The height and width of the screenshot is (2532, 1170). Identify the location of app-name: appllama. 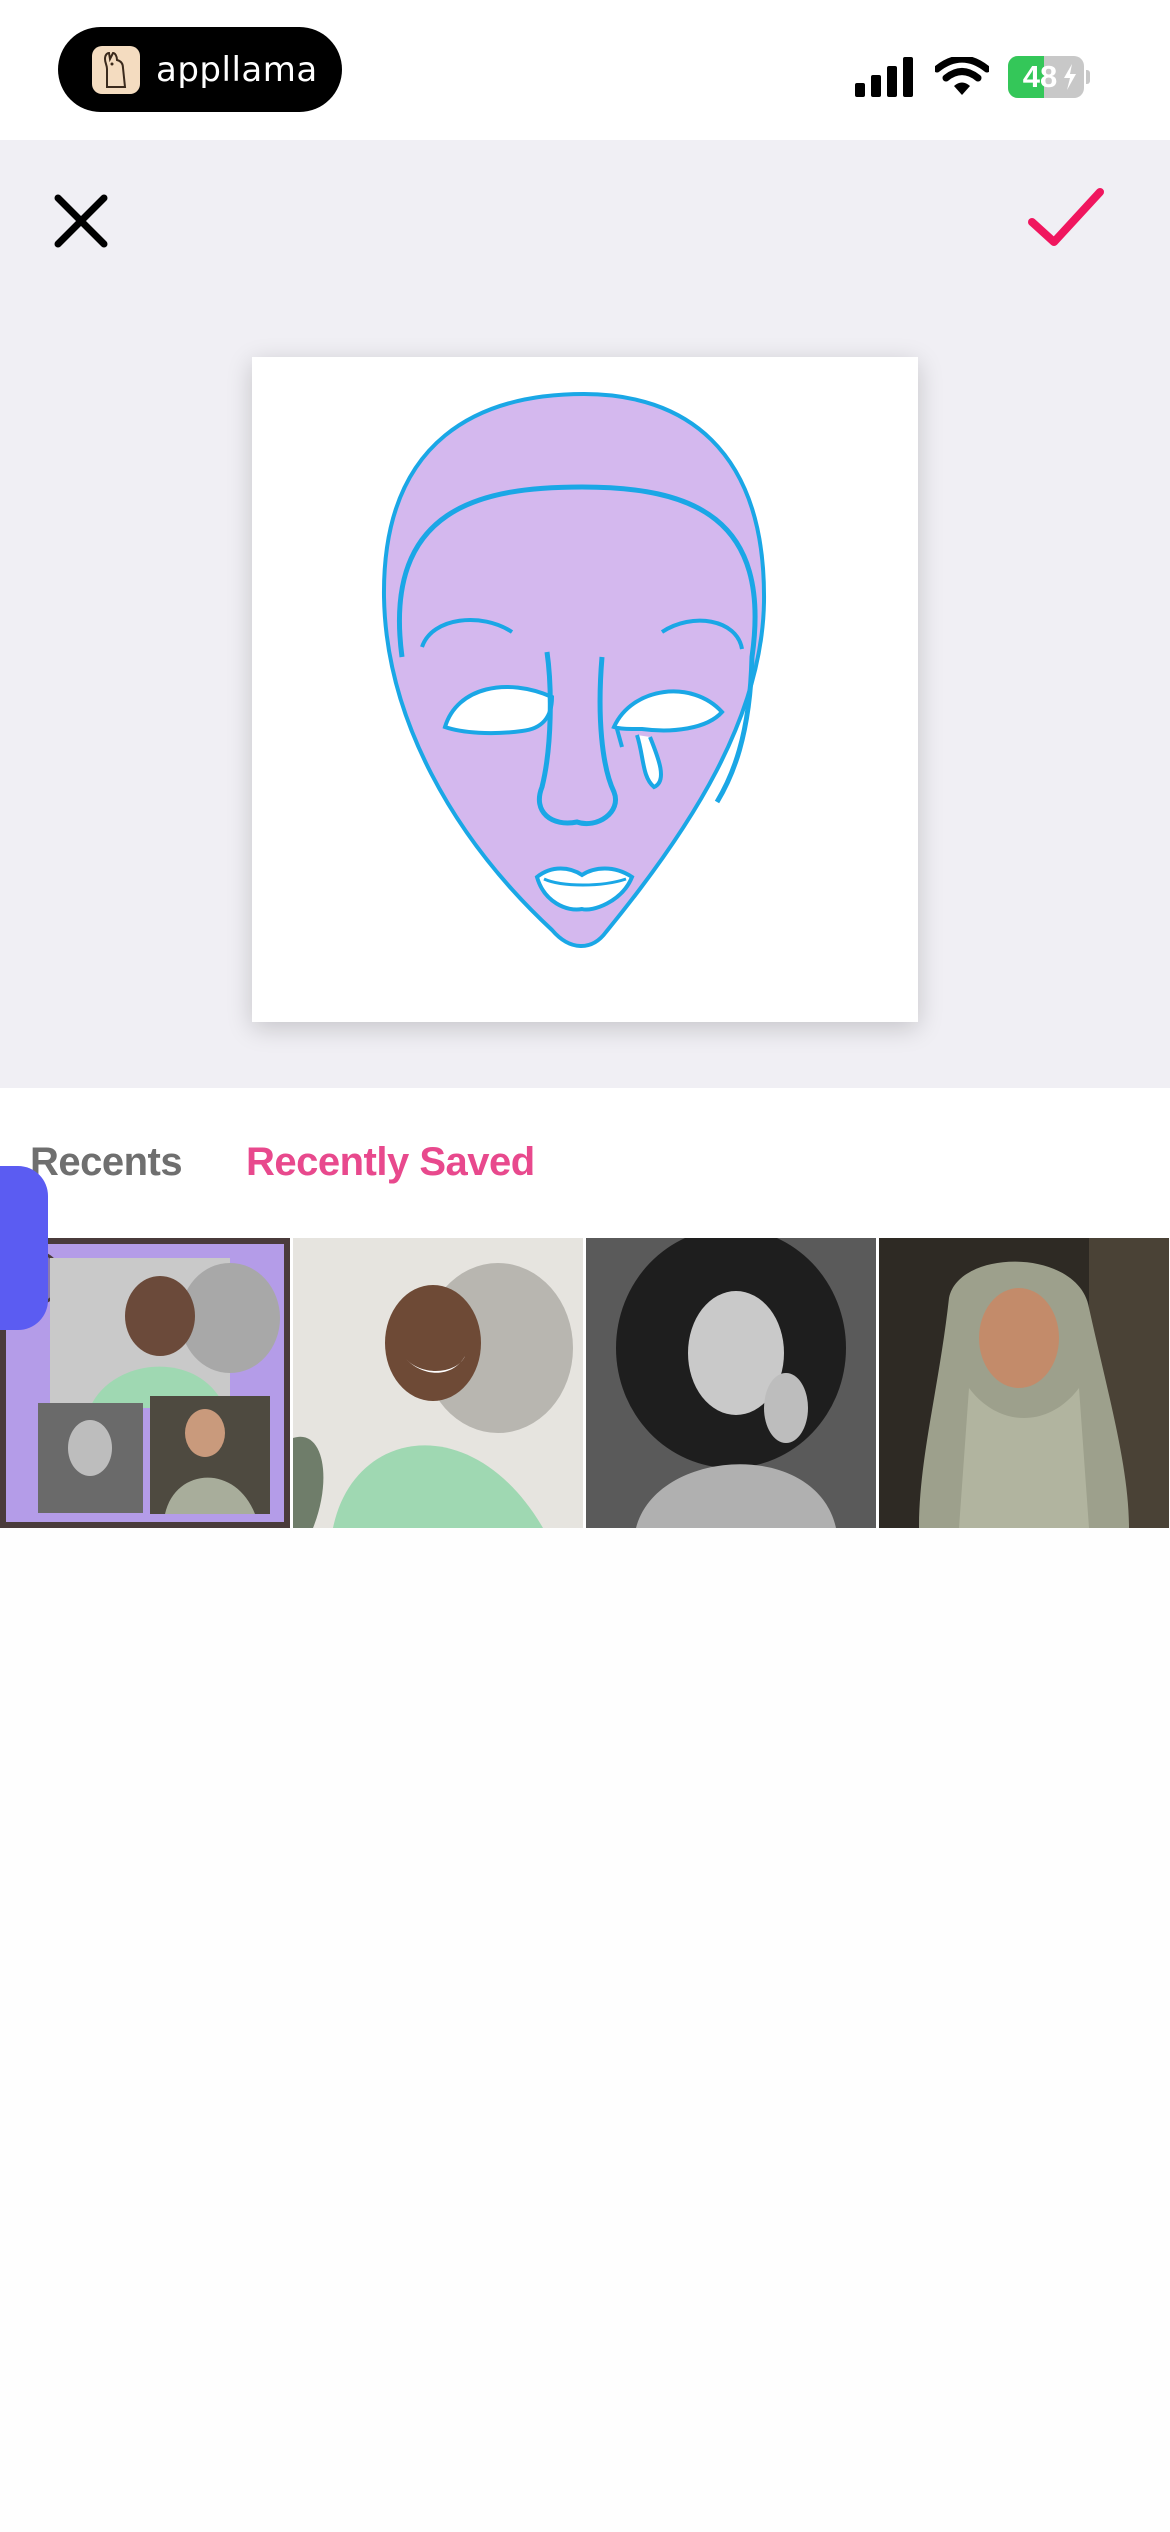
(237, 69).